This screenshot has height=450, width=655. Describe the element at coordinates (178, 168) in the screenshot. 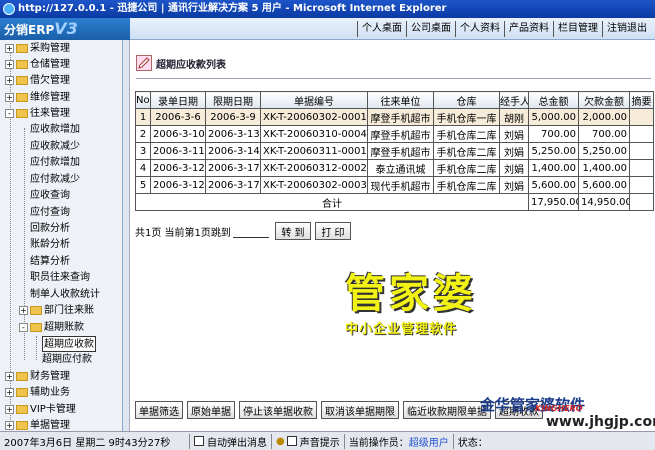

I see `cell-entry-date: 2006-3-12` at that location.